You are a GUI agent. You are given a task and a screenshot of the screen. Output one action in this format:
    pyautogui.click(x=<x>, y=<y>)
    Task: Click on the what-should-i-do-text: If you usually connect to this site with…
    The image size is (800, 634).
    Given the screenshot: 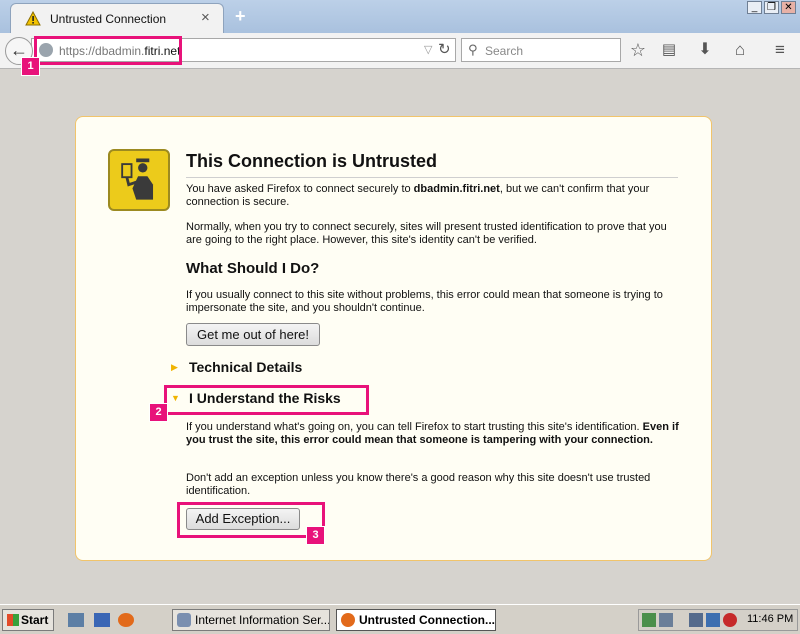 What is the action you would take?
    pyautogui.click(x=424, y=301)
    